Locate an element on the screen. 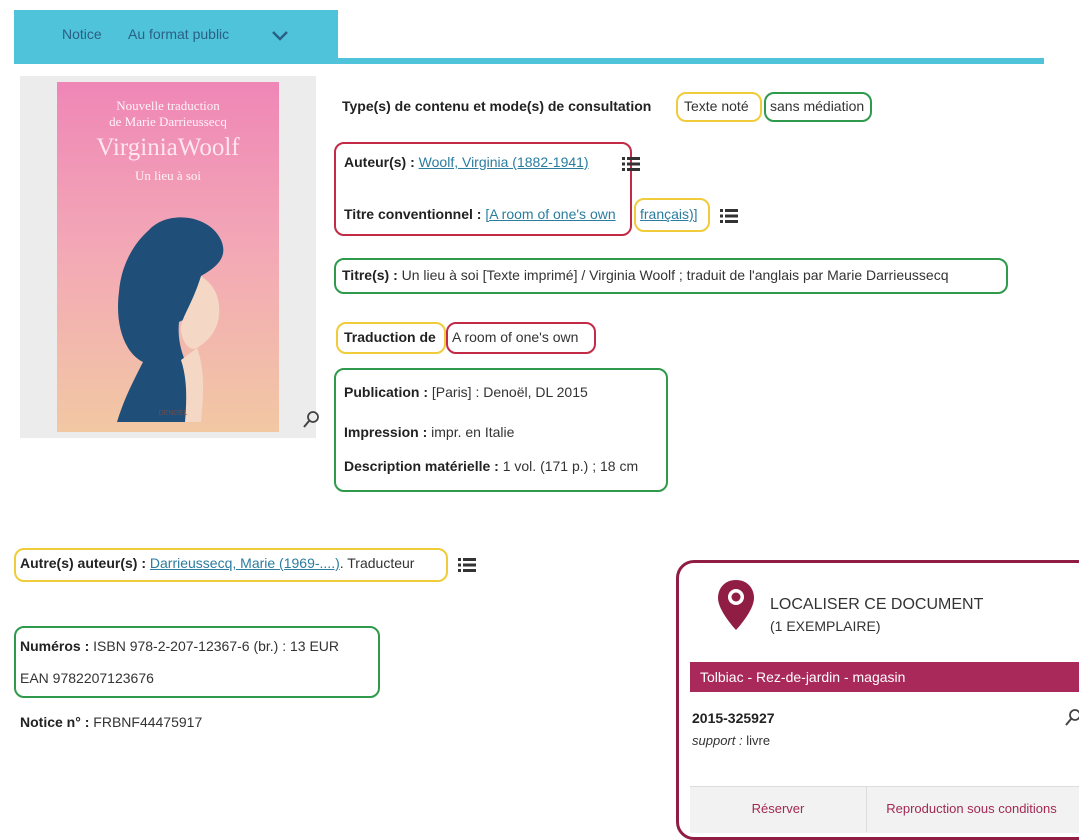 This screenshot has height=840, width=1079. cover-line2: de Marie Darrieussecq is located at coordinates (168, 121).